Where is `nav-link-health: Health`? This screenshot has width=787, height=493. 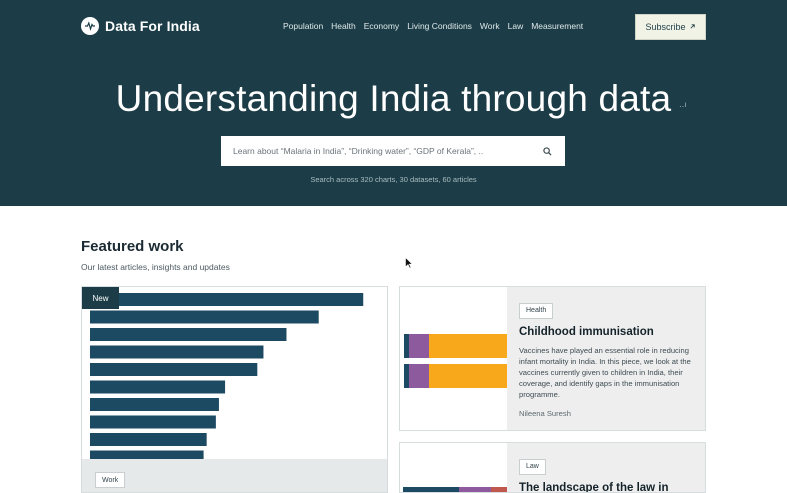
nav-link-health: Health is located at coordinates (343, 26).